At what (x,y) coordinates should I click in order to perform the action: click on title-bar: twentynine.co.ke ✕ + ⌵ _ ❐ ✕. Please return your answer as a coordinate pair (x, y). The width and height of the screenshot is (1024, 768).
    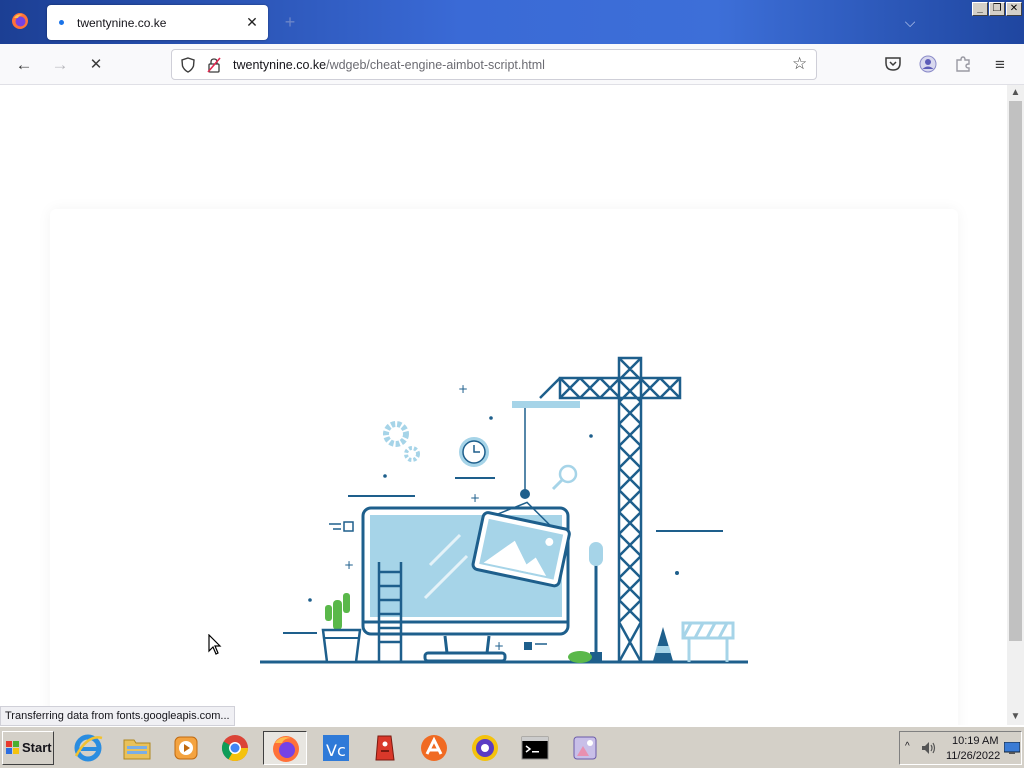
    Looking at the image, I should click on (512, 22).